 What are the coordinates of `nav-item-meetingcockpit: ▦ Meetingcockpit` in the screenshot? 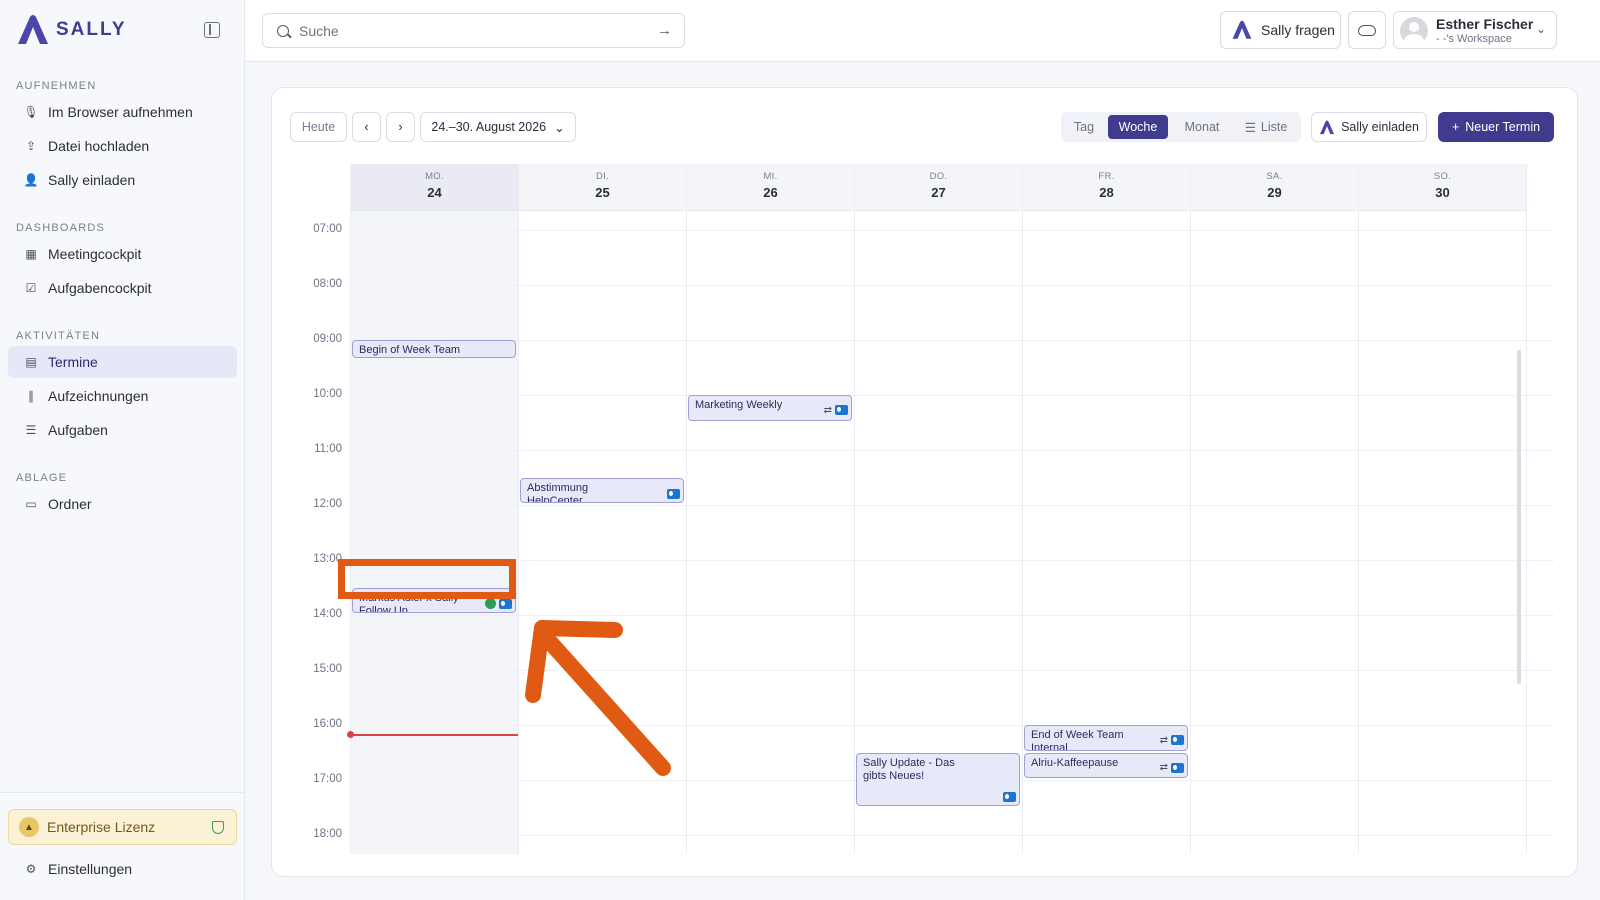 It's located at (122, 254).